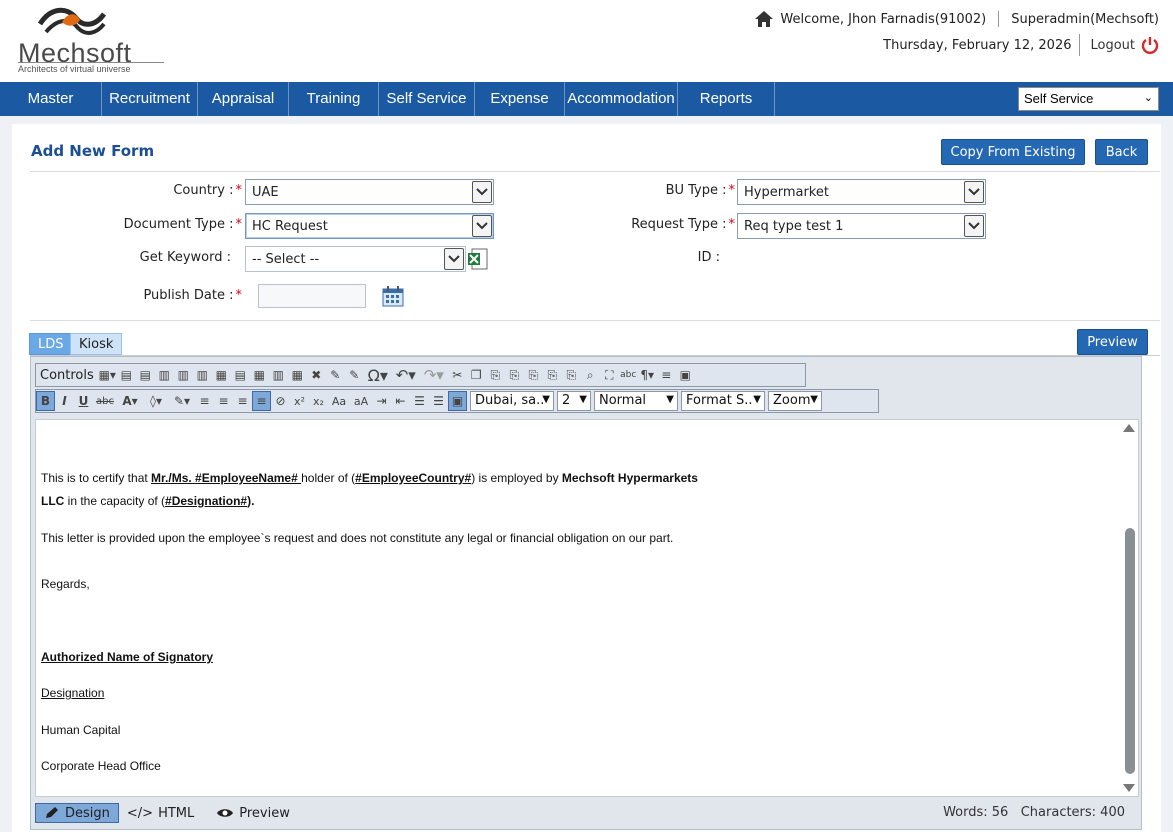  Describe the element at coordinates (514, 375) in the screenshot. I see `paste-word-icon: ⎘` at that location.